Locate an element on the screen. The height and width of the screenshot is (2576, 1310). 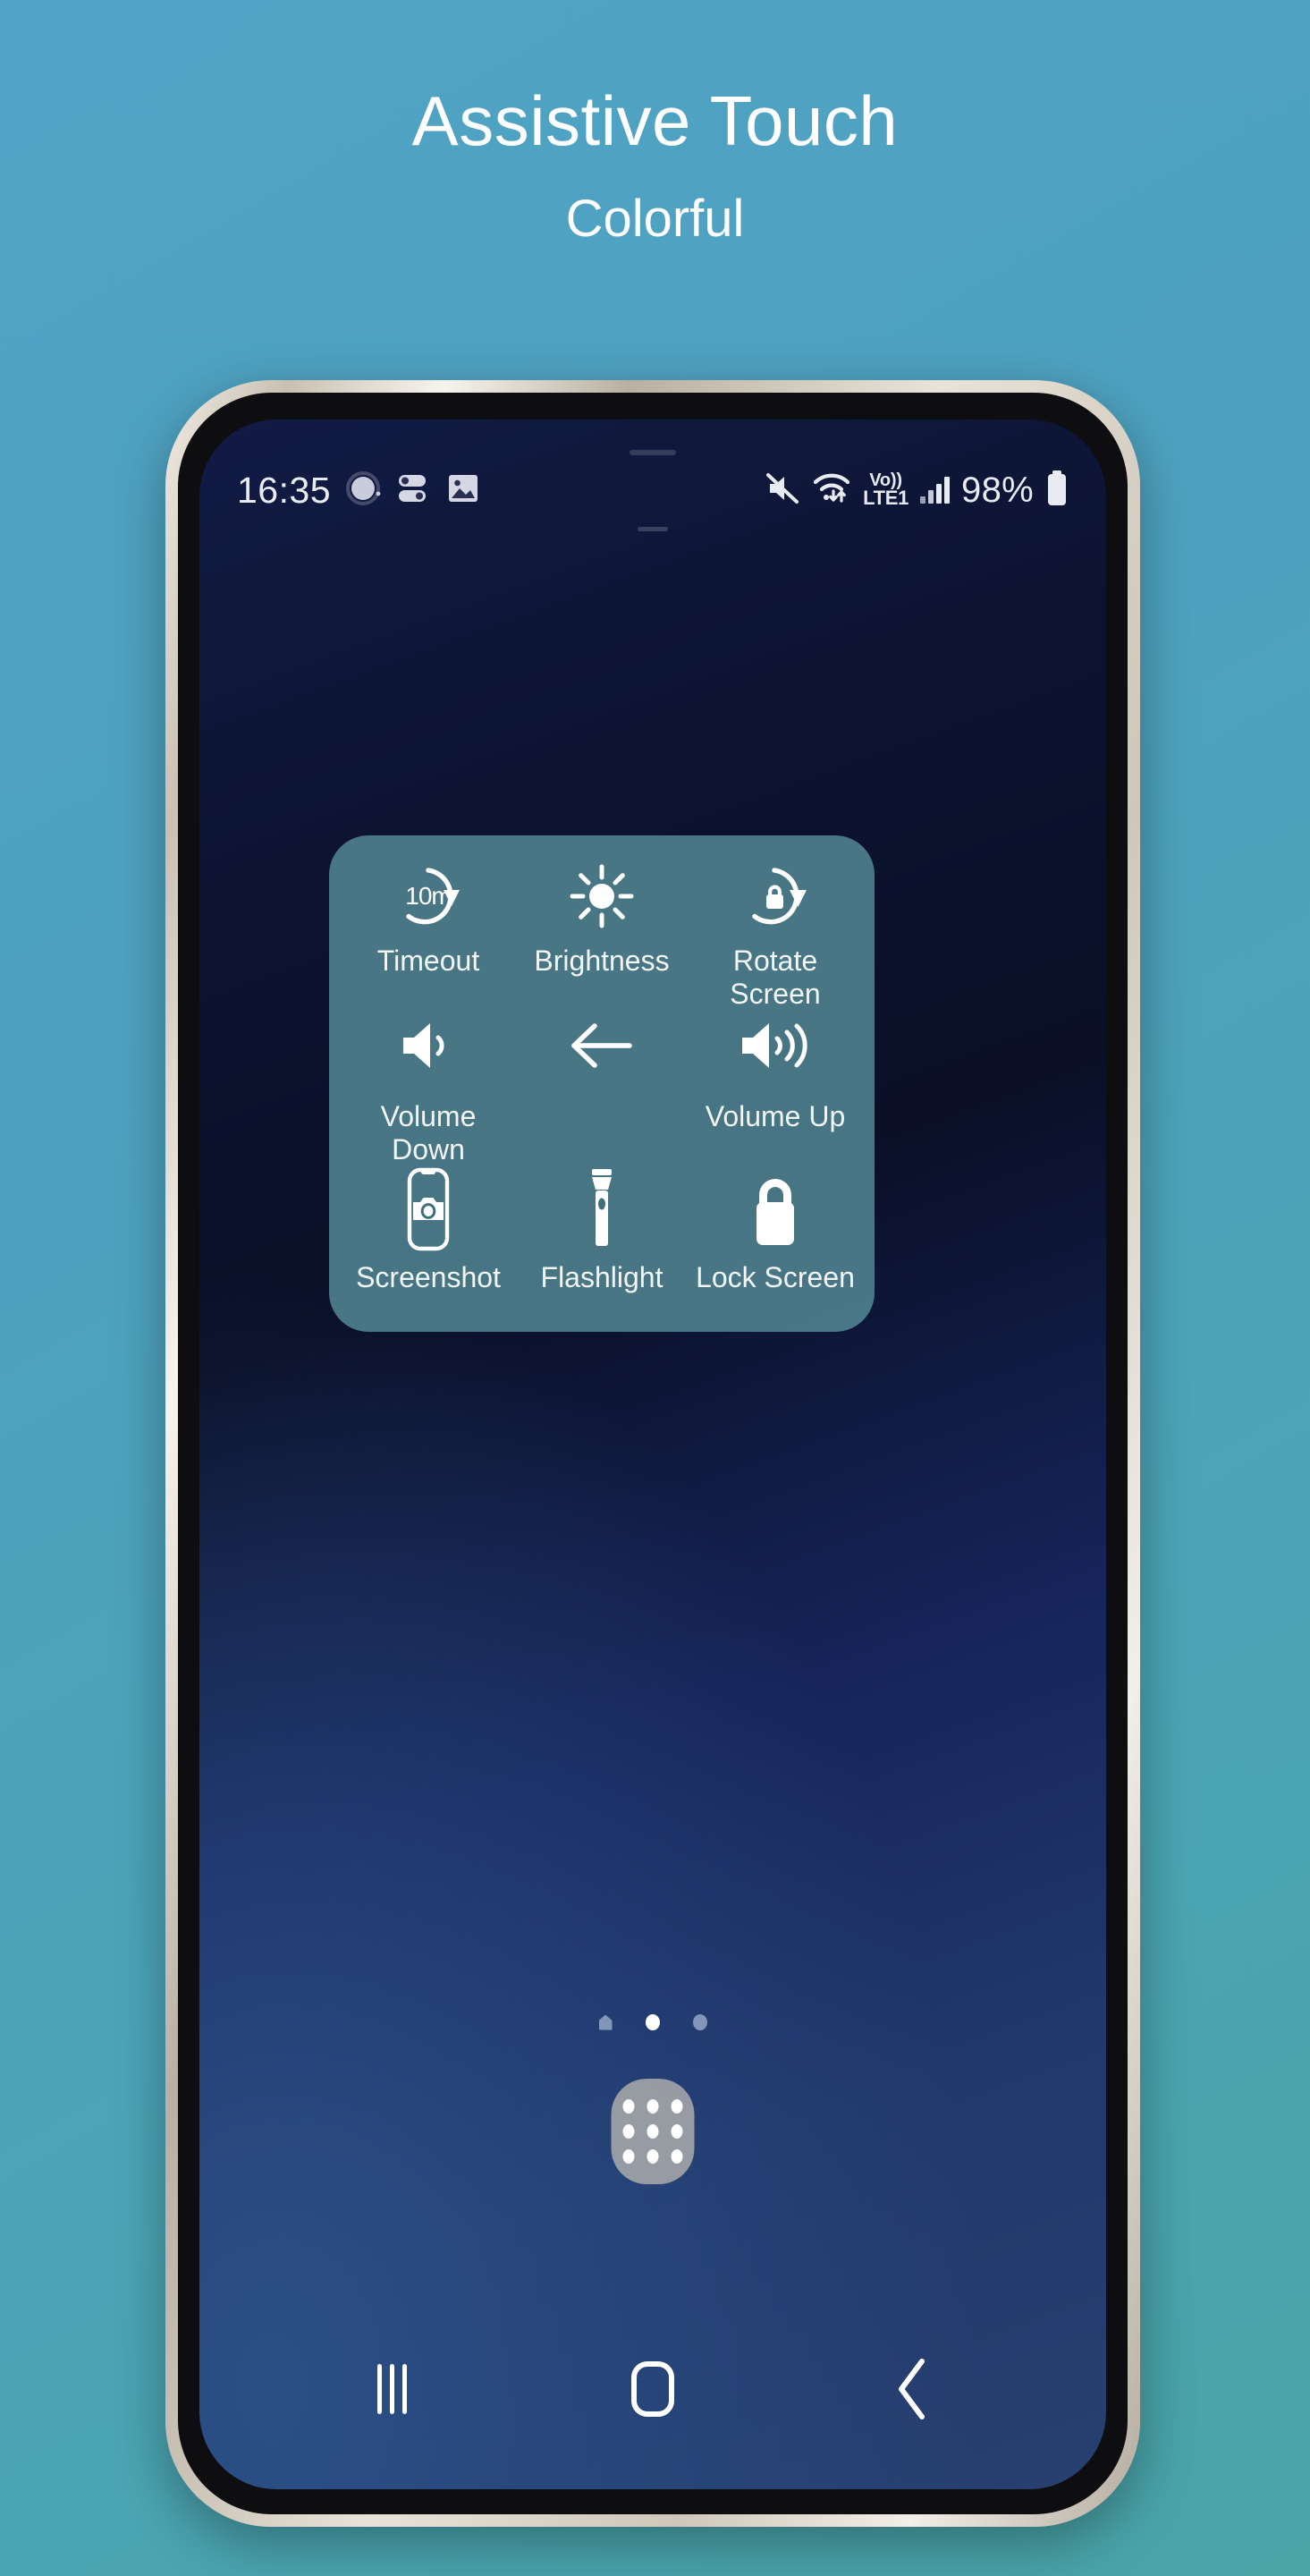
navigation-bar is located at coordinates (652, 2389).